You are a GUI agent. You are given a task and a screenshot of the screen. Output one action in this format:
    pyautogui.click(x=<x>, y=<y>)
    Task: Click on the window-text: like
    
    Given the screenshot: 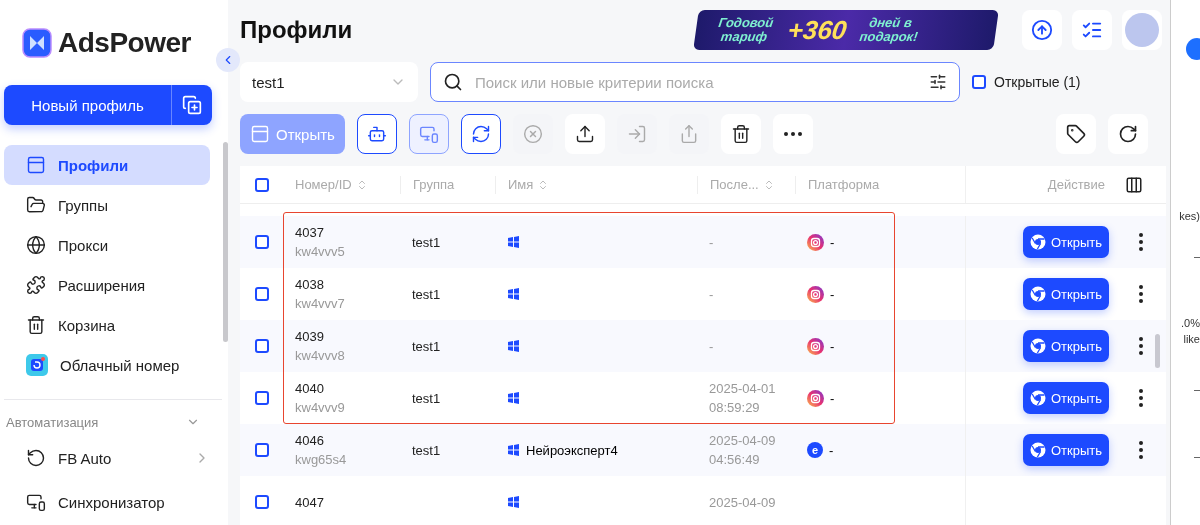 What is the action you would take?
    pyautogui.click(x=1191, y=339)
    